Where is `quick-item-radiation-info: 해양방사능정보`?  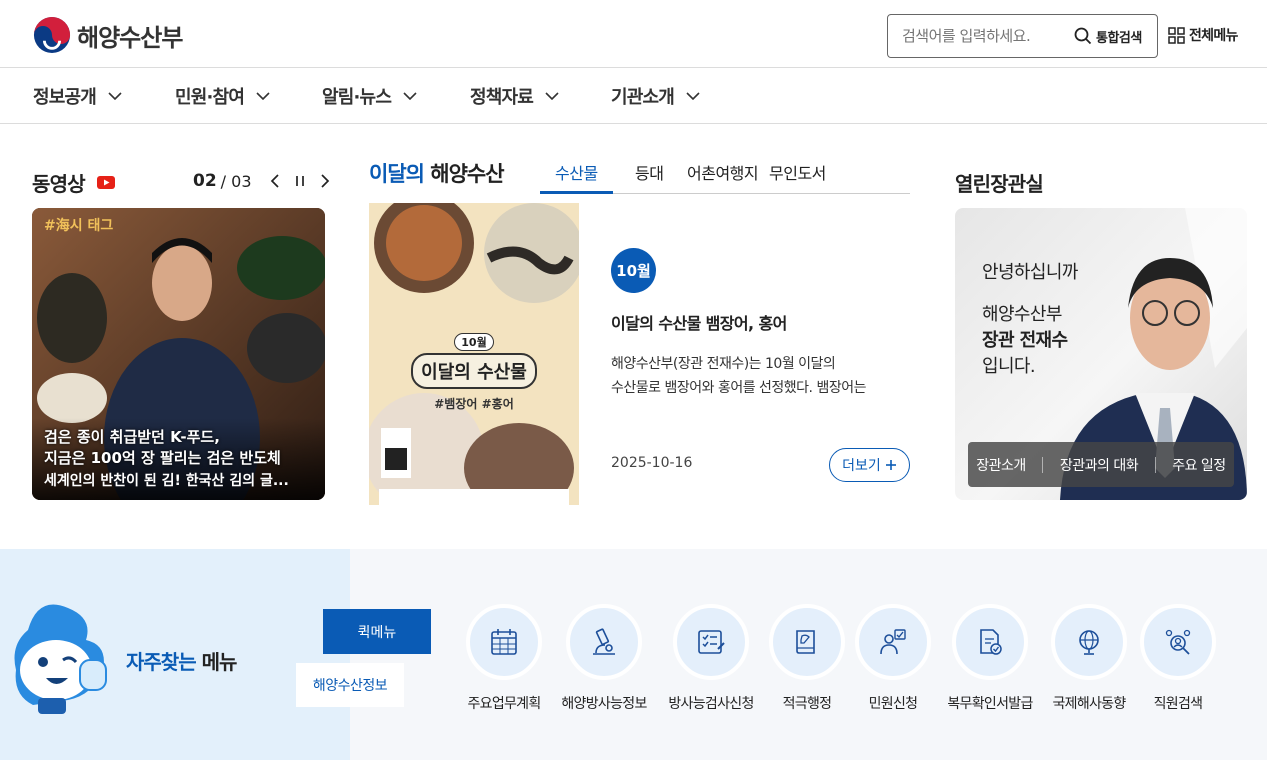
quick-item-radiation-info: 해양방사능정보 is located at coordinates (604, 658).